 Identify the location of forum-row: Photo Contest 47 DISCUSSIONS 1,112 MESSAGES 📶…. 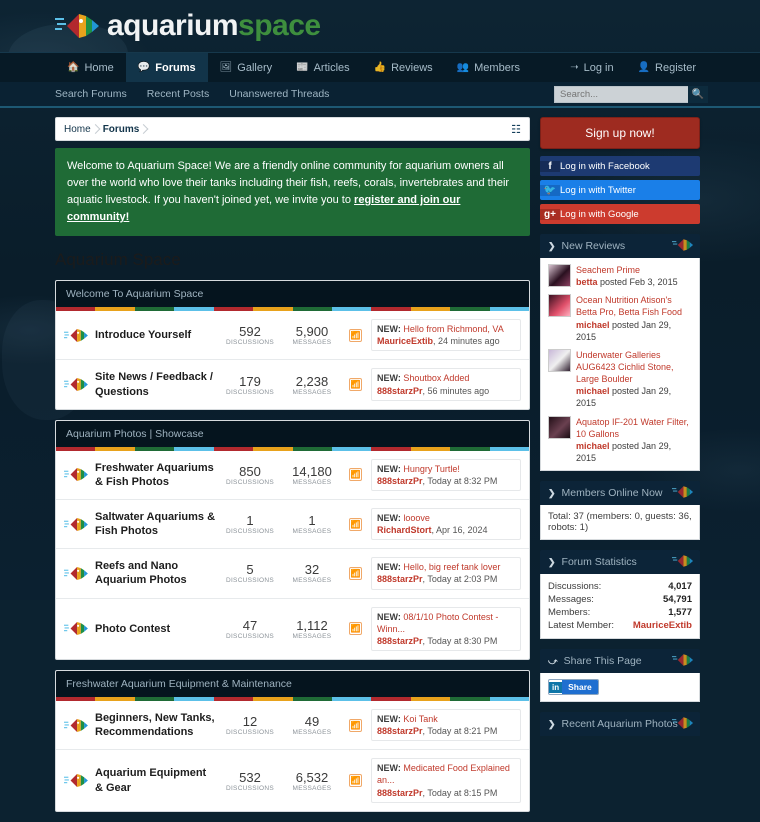
(292, 629).